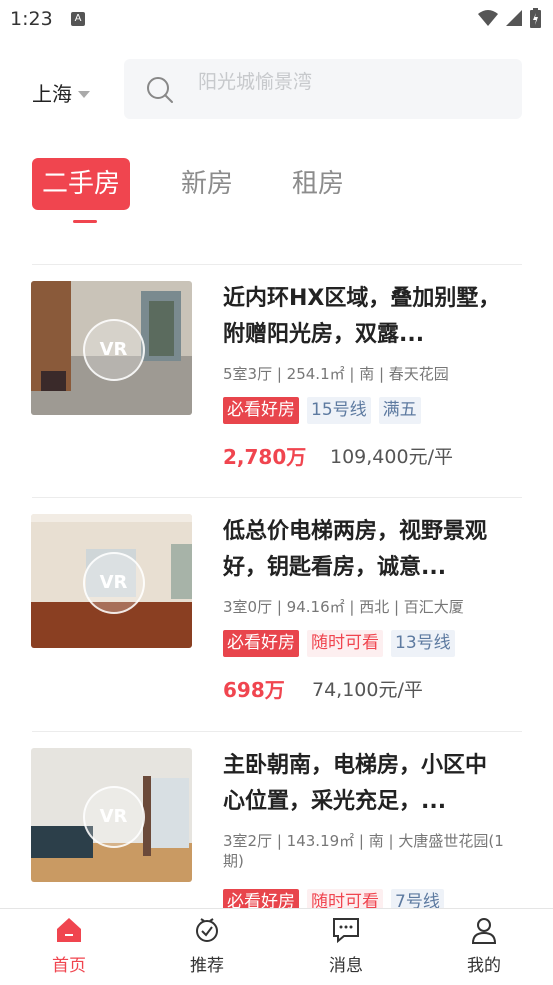 The height and width of the screenshot is (985, 553). I want to click on nav-label: 推荐, so click(207, 966).